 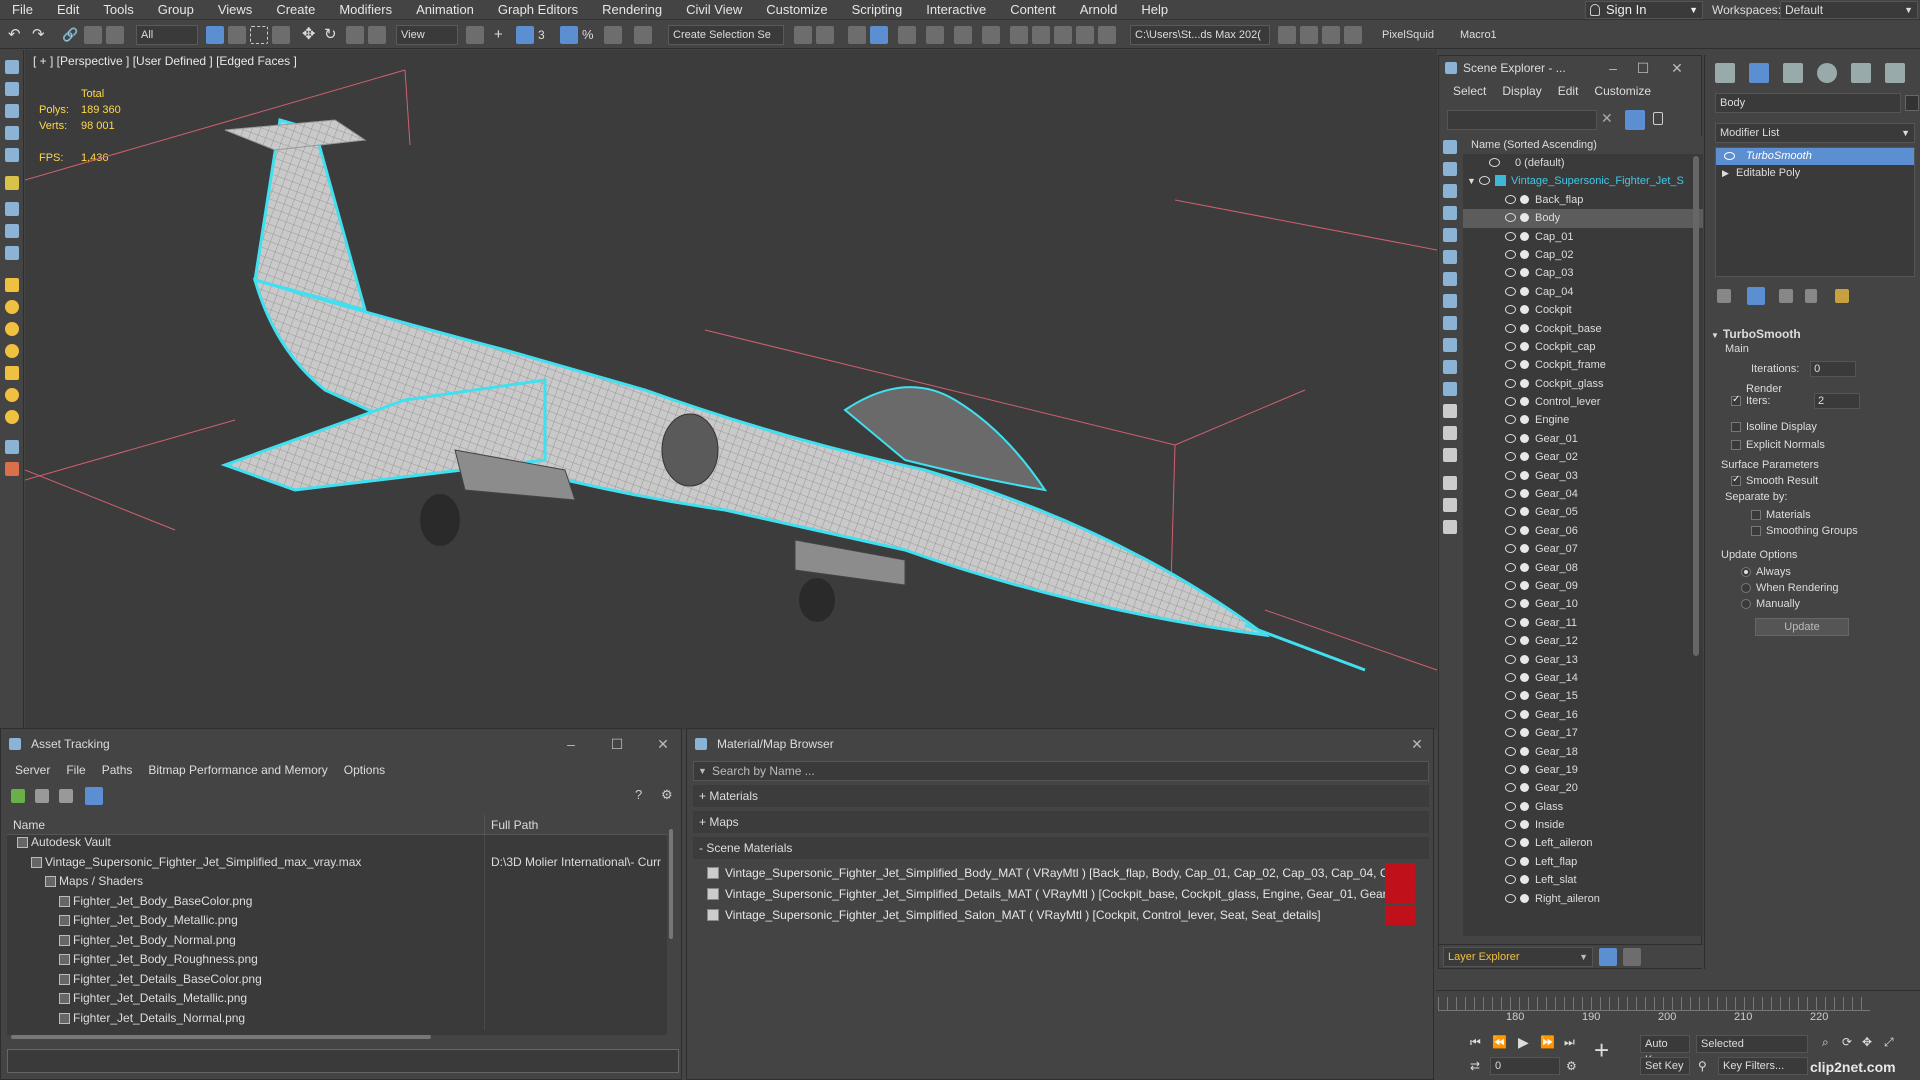 What do you see at coordinates (333, 35) in the screenshot?
I see `rotate-icon: ↻` at bounding box center [333, 35].